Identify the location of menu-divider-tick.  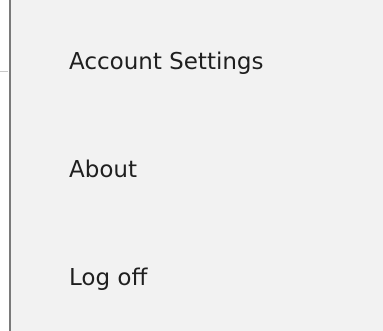
(4, 71).